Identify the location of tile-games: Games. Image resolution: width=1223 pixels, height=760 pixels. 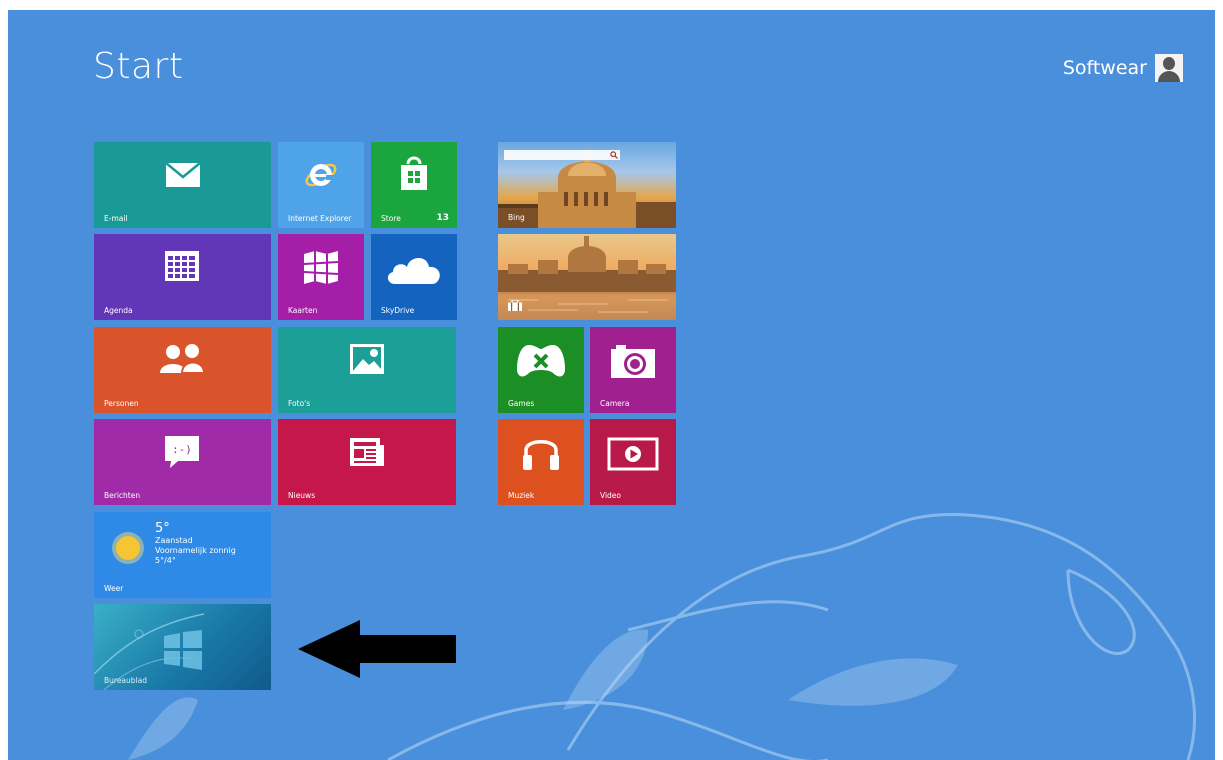
(541, 370).